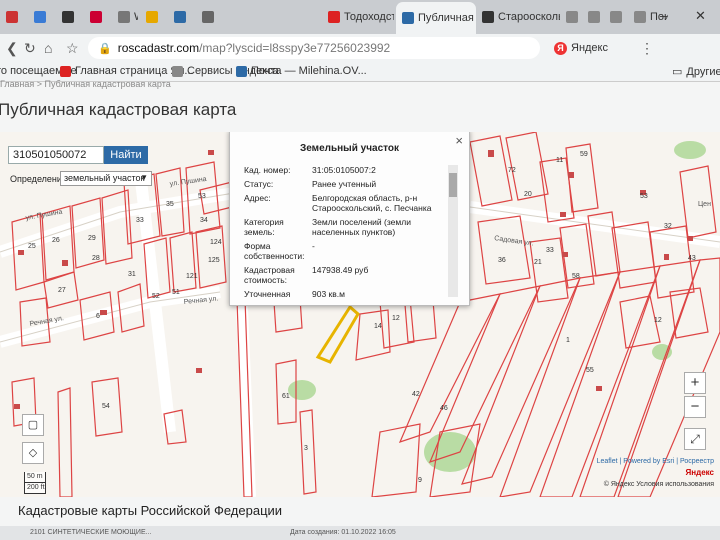 The height and width of the screenshot is (540, 720). Describe the element at coordinates (126, 155) in the screenshot. I see `search-button: Найти` at that location.